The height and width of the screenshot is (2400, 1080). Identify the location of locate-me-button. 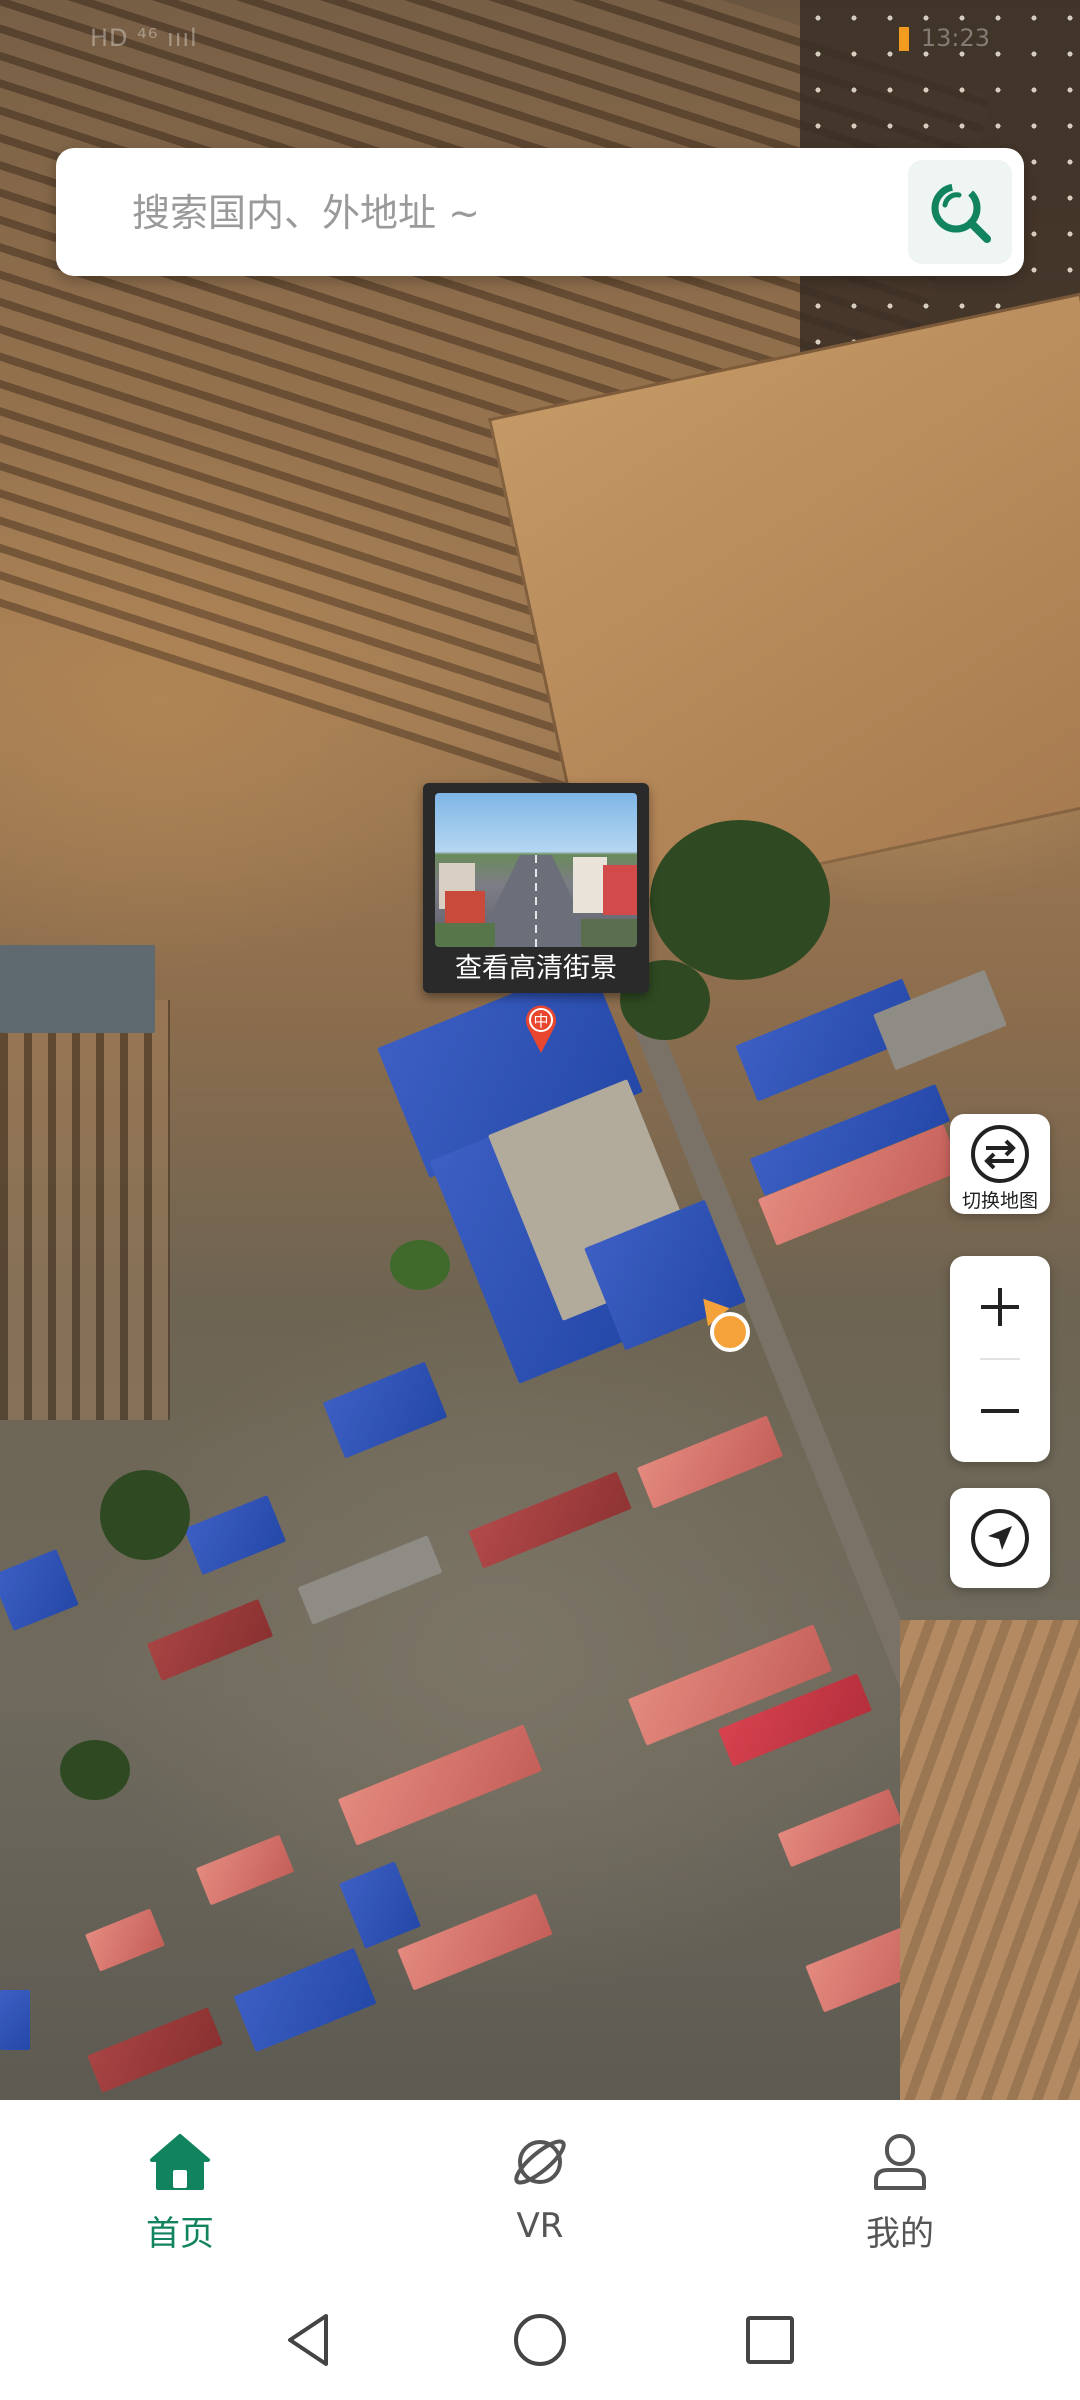
(1000, 1538).